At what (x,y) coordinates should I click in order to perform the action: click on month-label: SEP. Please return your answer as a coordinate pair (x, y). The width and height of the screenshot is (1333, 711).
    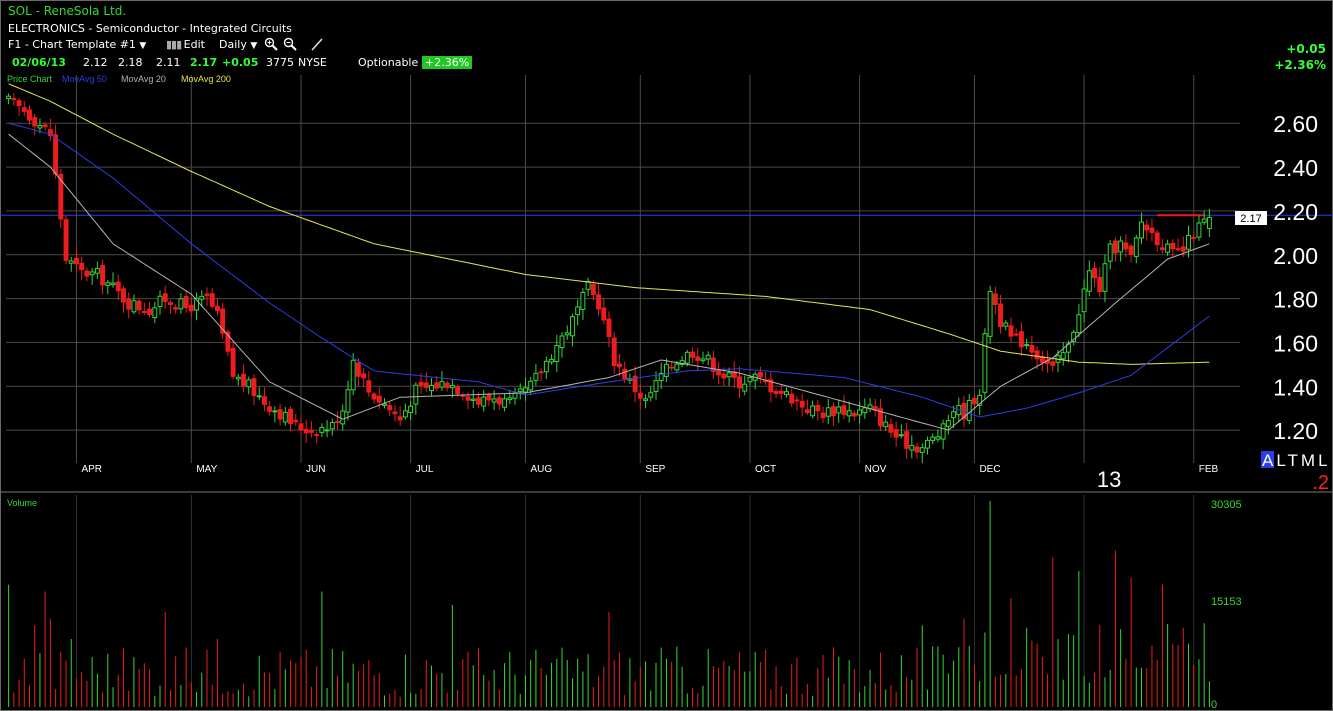
    Looking at the image, I should click on (655, 469).